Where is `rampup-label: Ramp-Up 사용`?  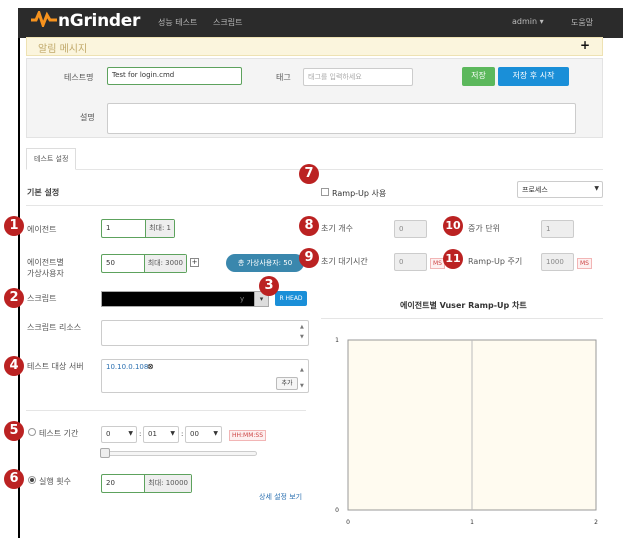
rampup-label: Ramp-Up 사용 is located at coordinates (359, 193).